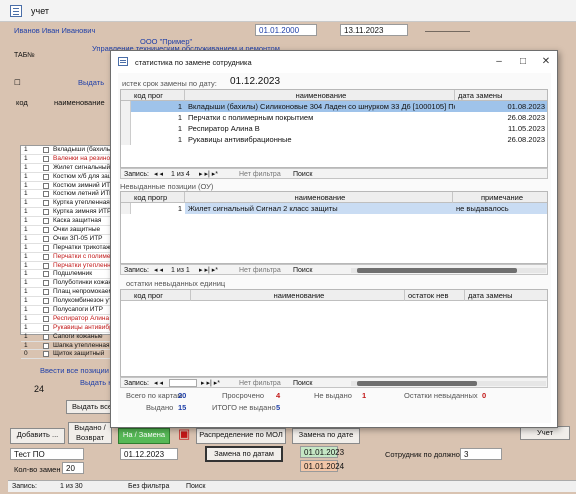  Describe the element at coordinates (66, 328) in the screenshot. I see `list-item: 1 Рукавицы антивибрац.` at that location.